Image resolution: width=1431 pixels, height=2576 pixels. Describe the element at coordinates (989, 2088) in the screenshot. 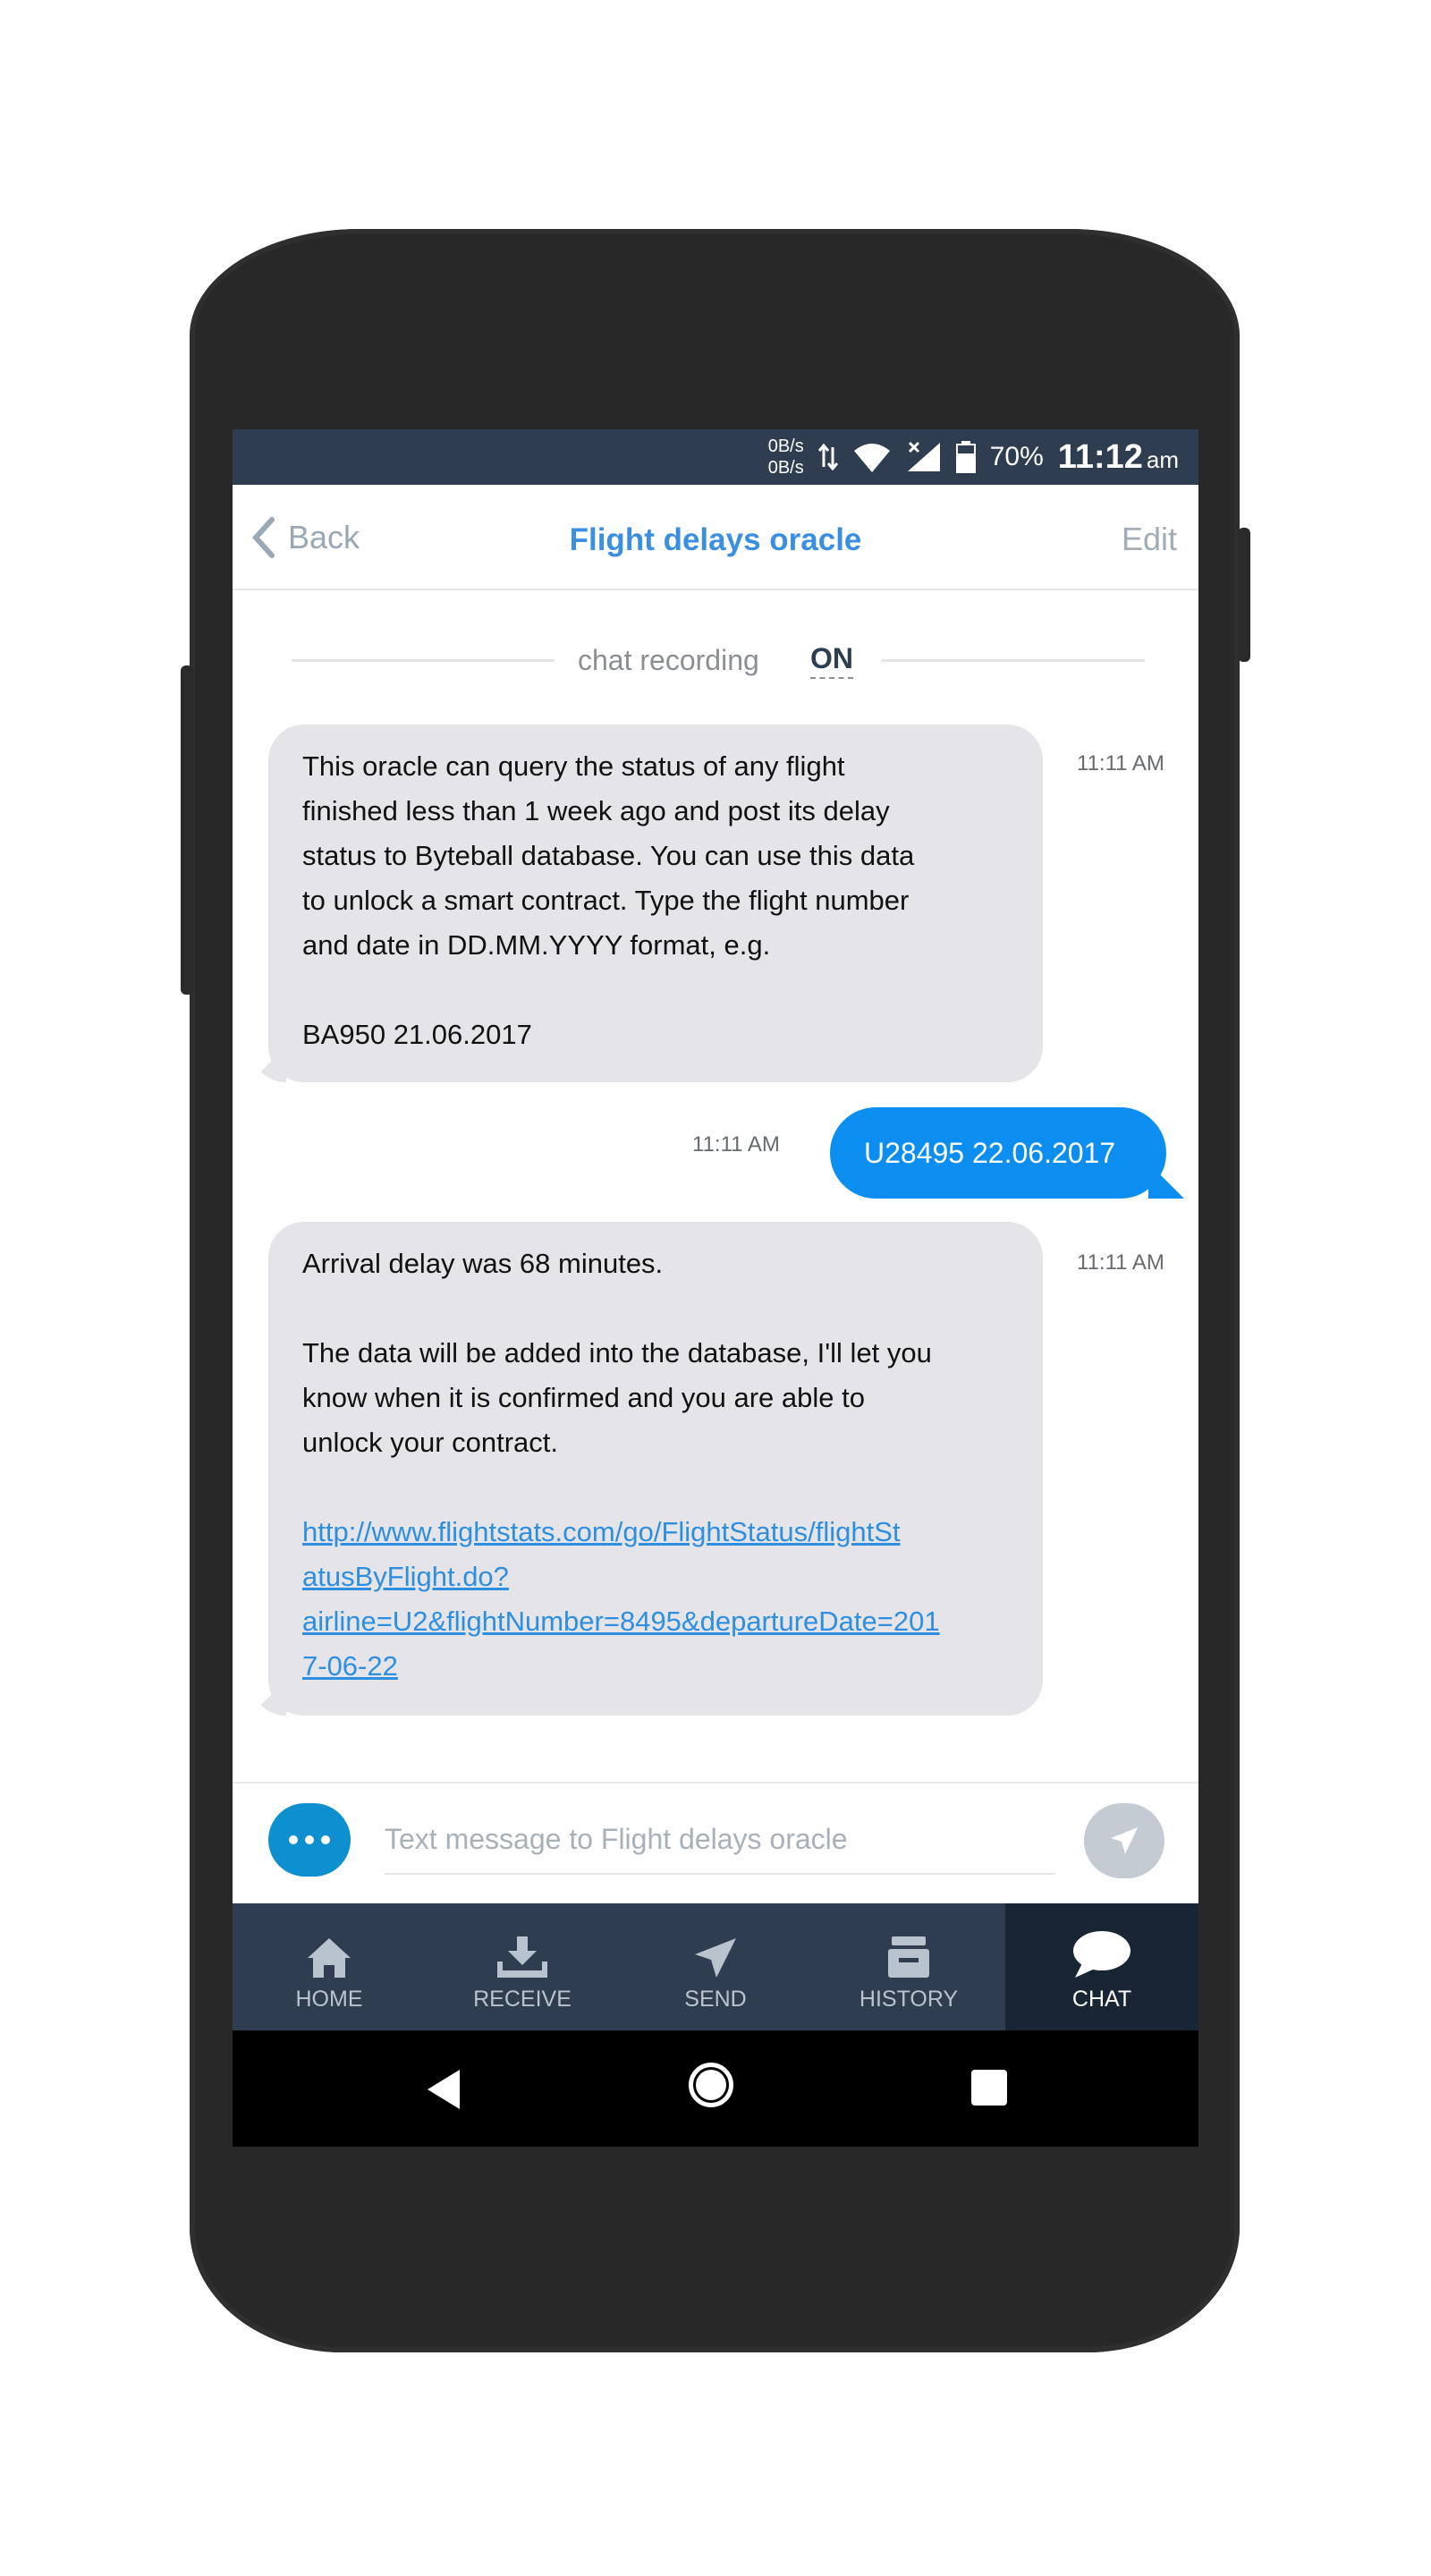

I see `system-recents-button` at that location.